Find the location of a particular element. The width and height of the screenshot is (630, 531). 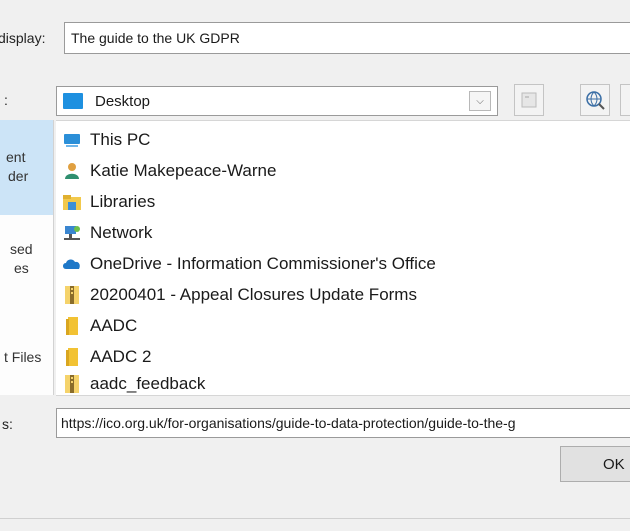

item-label: This PC is located at coordinates (120, 139).